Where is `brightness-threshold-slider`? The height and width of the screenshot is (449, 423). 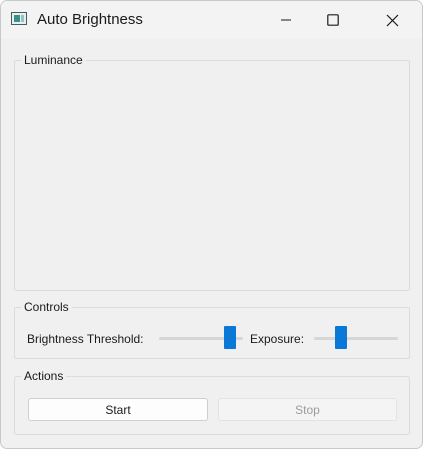
brightness-threshold-slider is located at coordinates (201, 338).